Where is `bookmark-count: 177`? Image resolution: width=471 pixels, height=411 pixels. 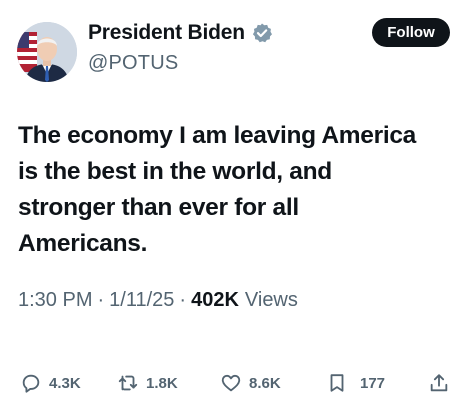
bookmark-count: 177 is located at coordinates (373, 383).